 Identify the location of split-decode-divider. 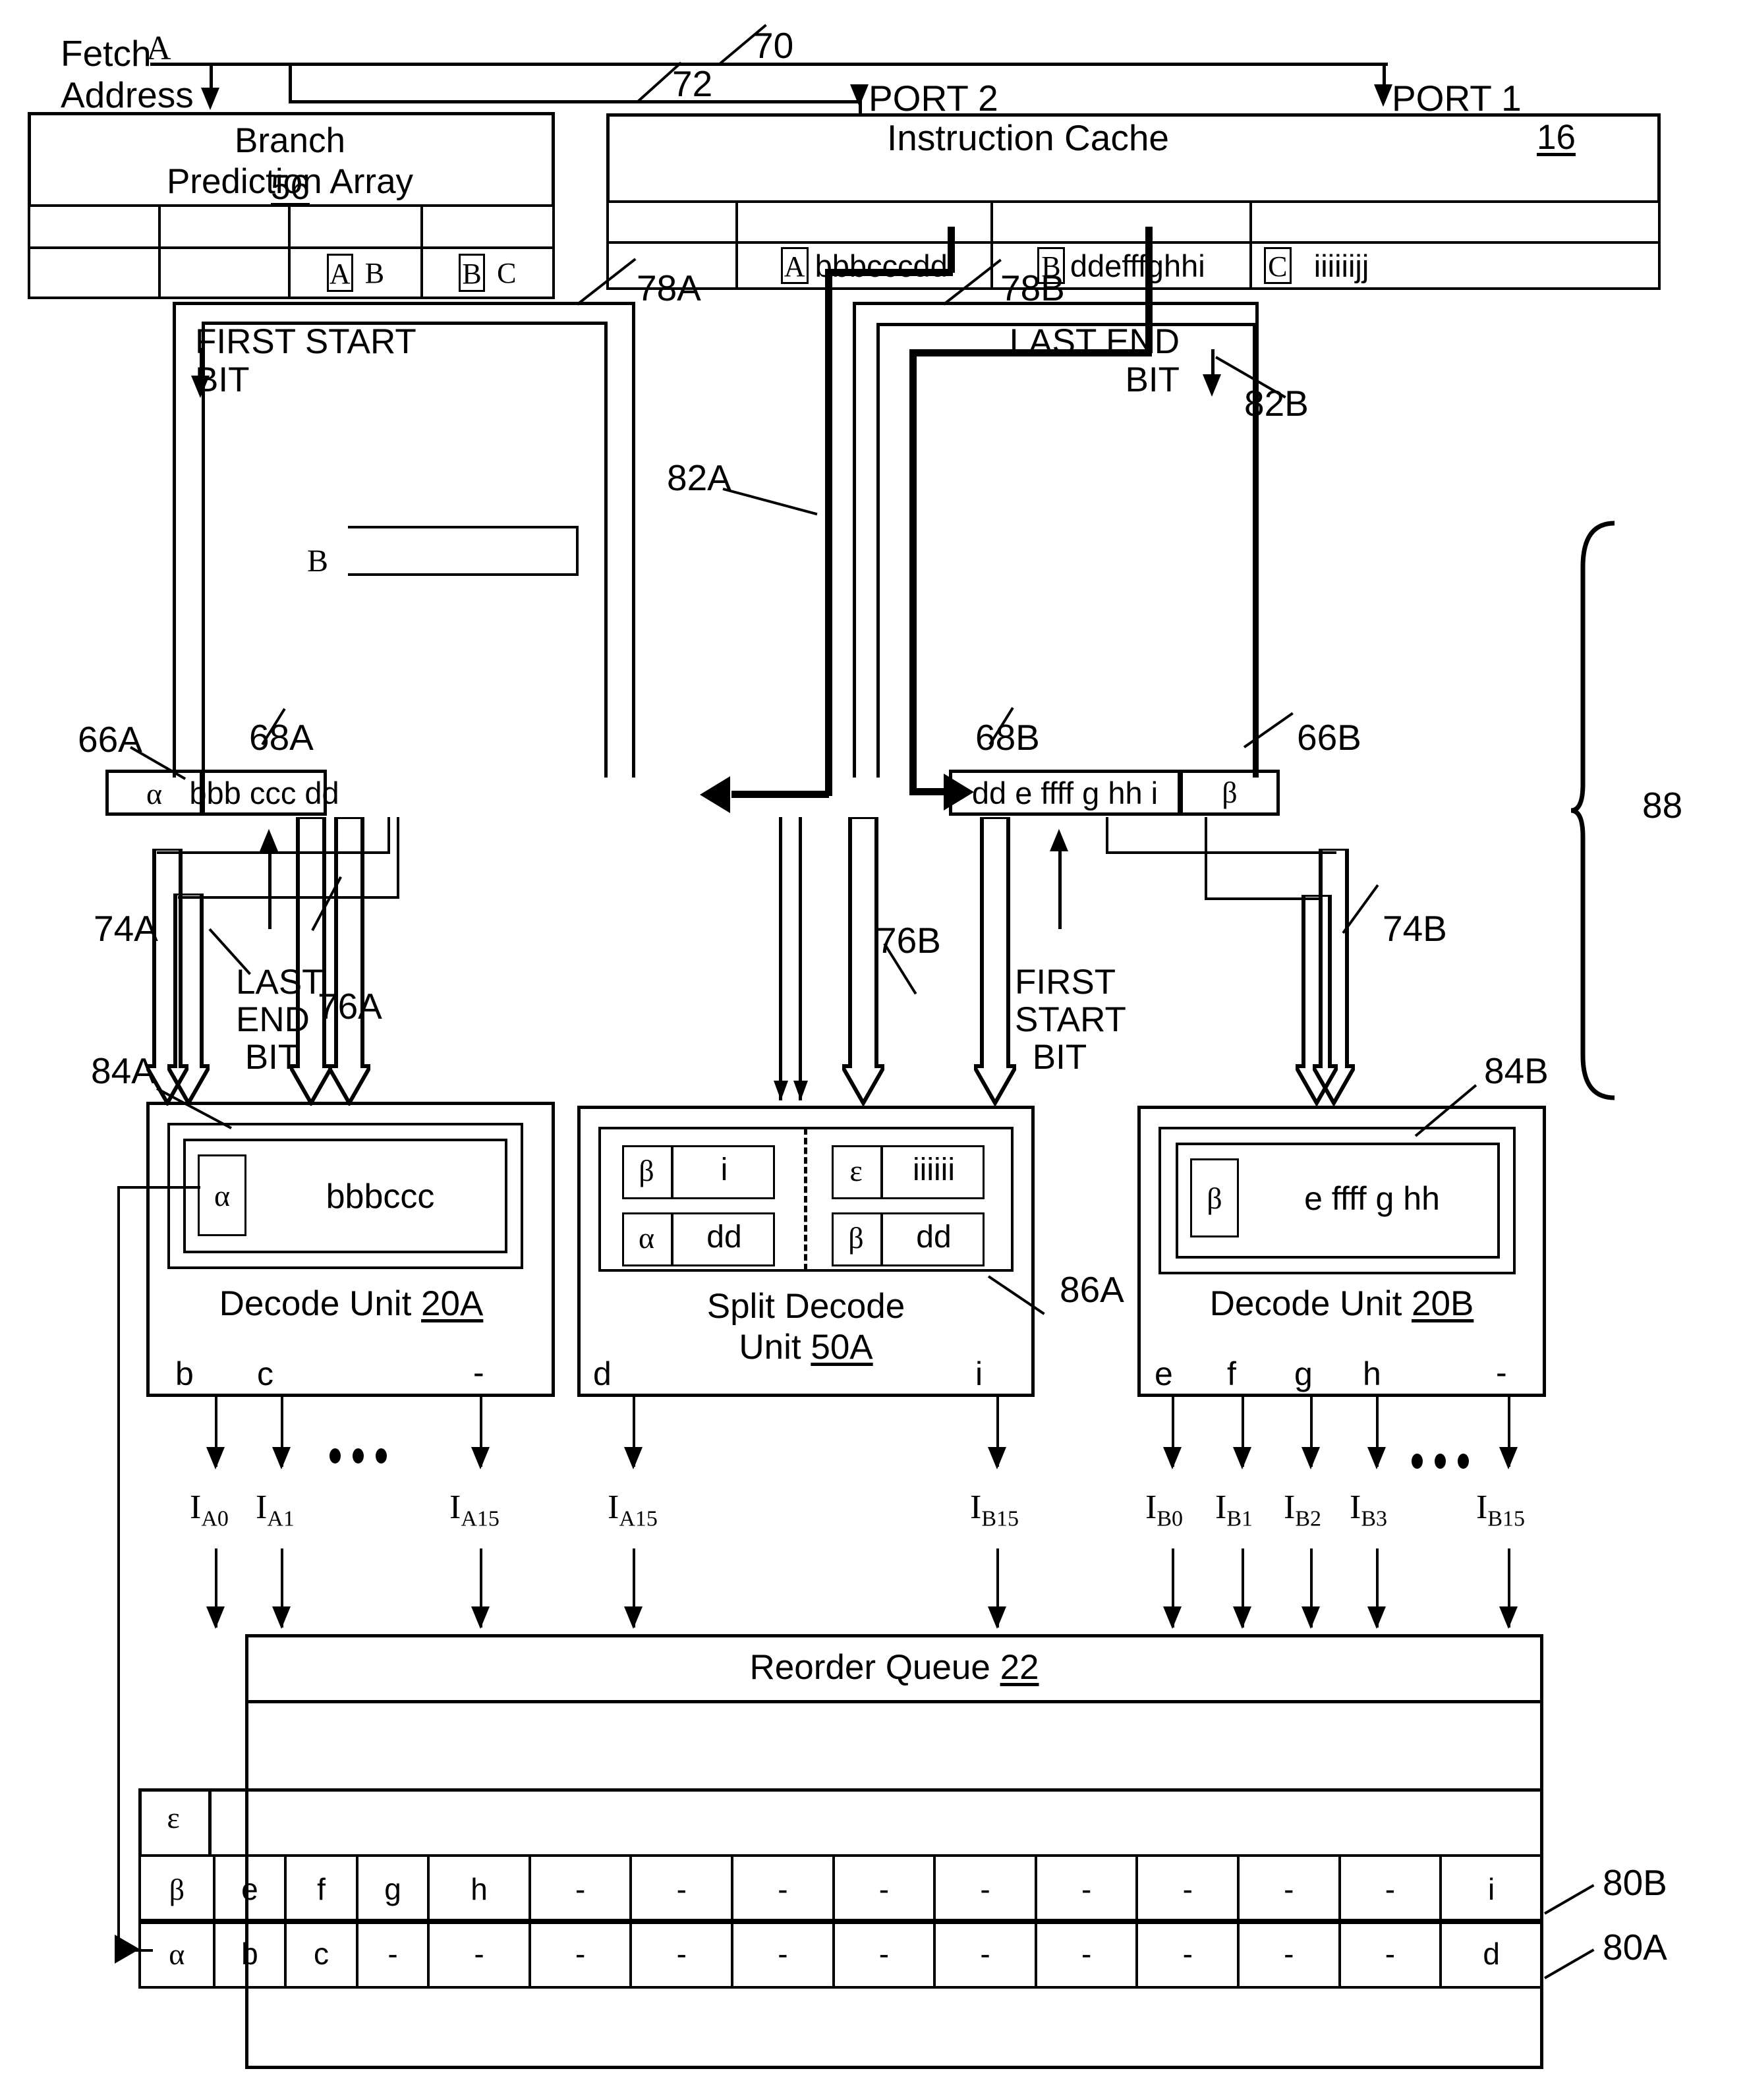
(805, 1199).